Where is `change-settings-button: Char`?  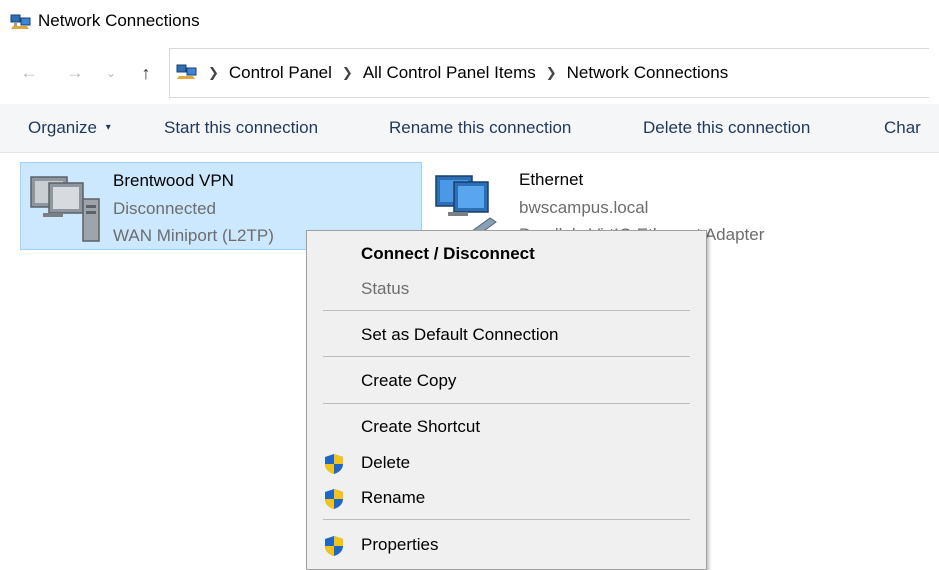
change-settings-button: Char is located at coordinates (902, 128).